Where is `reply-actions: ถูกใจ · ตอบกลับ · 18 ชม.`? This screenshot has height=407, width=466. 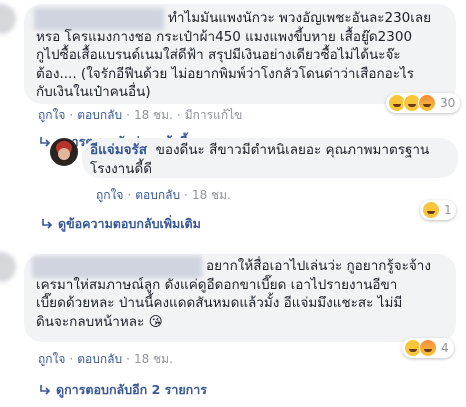 reply-actions: ถูกใจ · ตอบกลับ · 18 ชม. is located at coordinates (163, 195).